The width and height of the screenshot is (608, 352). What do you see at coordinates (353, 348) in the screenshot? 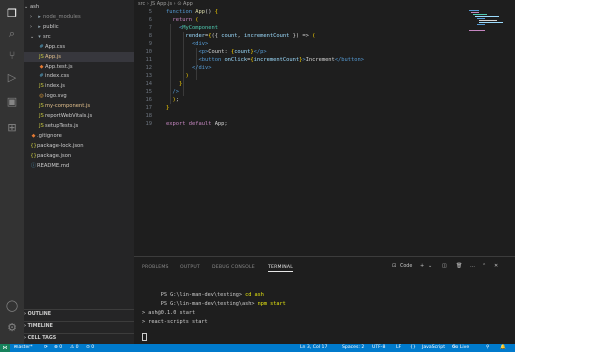
I see `indentation: Spaces: 2` at bounding box center [353, 348].